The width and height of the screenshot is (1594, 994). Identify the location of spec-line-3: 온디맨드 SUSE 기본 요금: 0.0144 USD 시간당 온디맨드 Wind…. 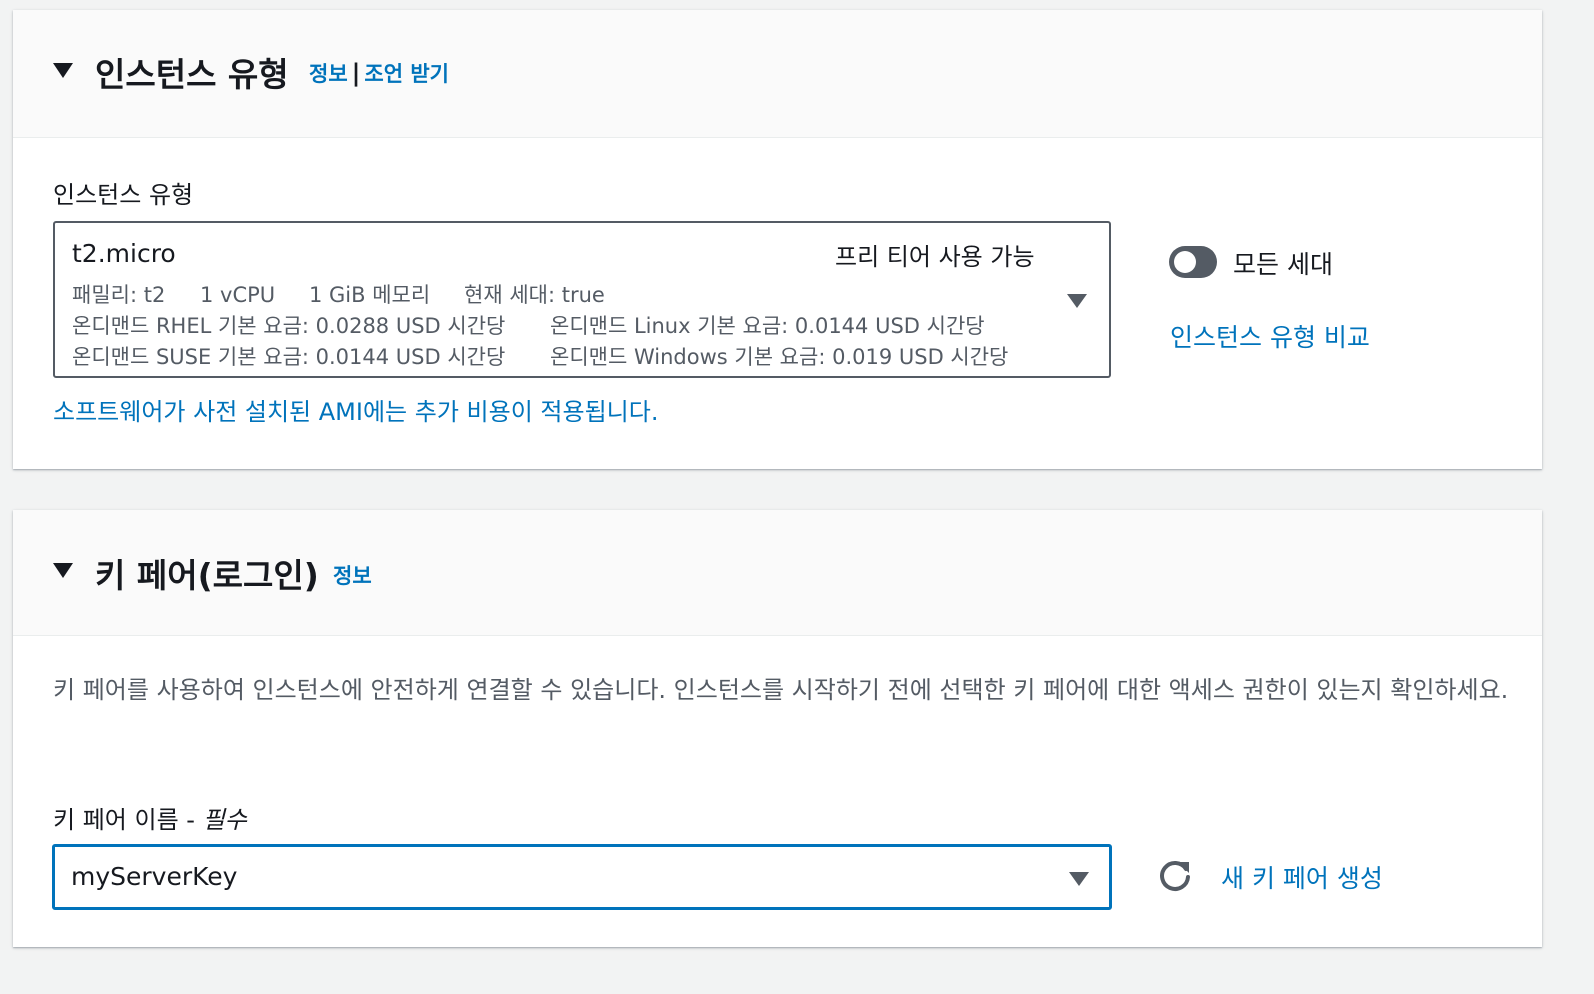
(540, 356).